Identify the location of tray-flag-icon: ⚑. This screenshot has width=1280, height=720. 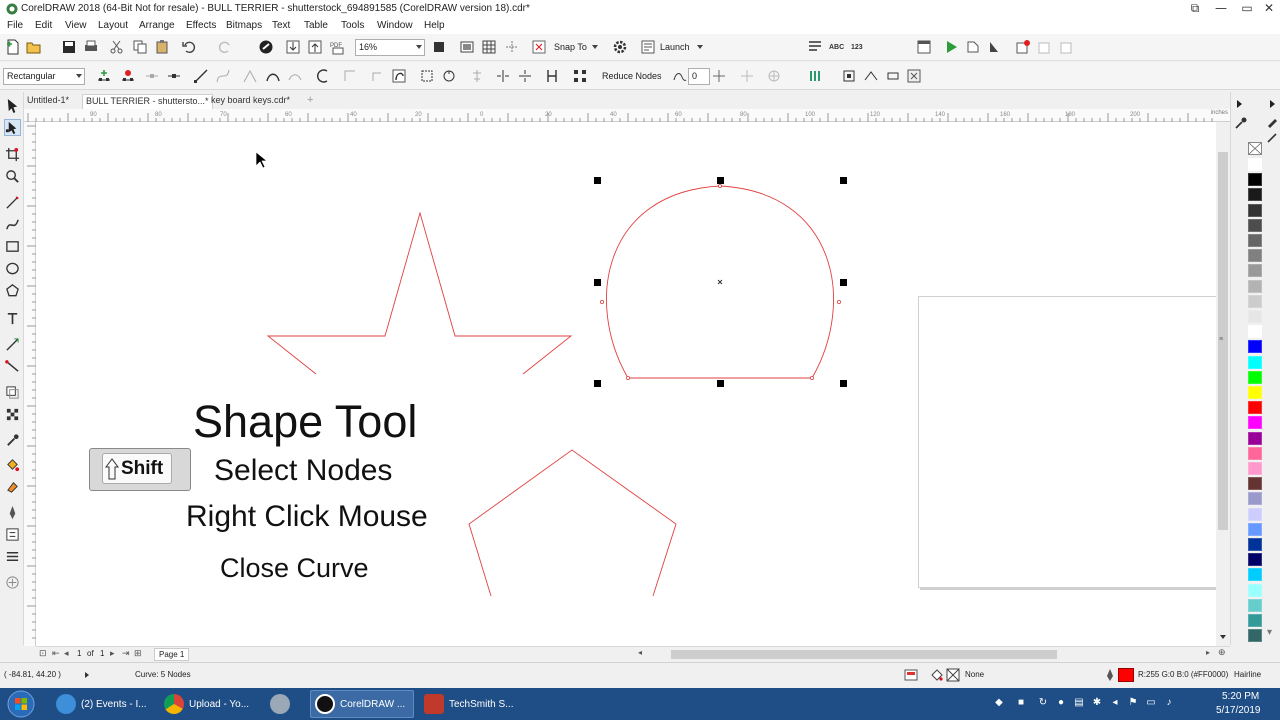
(1133, 704).